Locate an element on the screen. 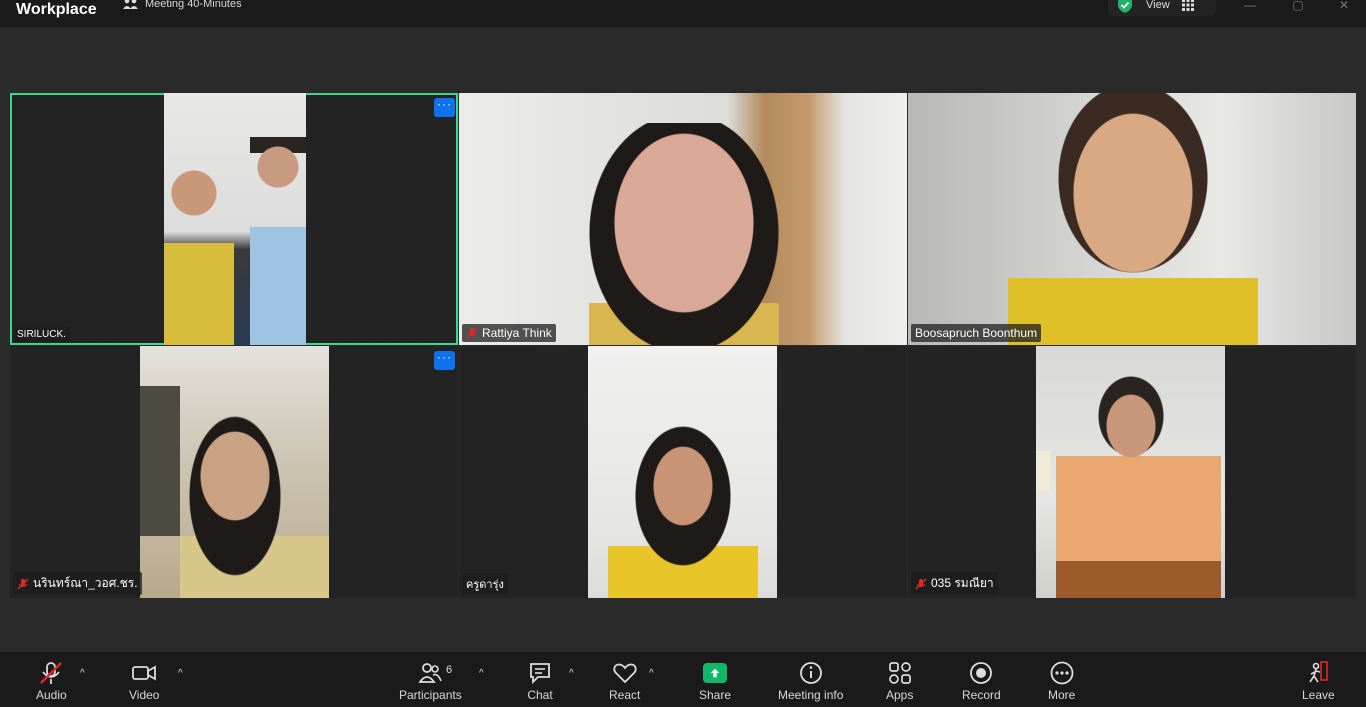 This screenshot has height=707, width=1366. more-icon is located at coordinates (1062, 673).